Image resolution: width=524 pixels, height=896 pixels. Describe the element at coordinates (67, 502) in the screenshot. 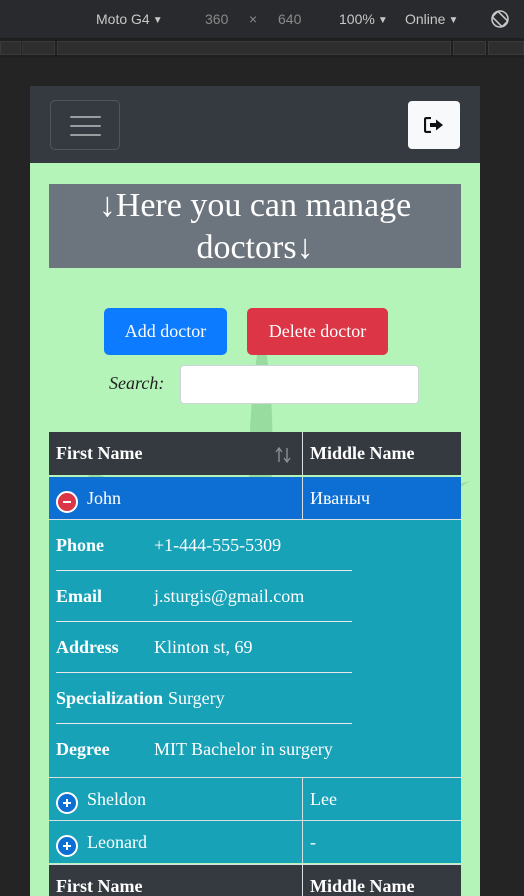

I see `collapse-row-icon` at that location.